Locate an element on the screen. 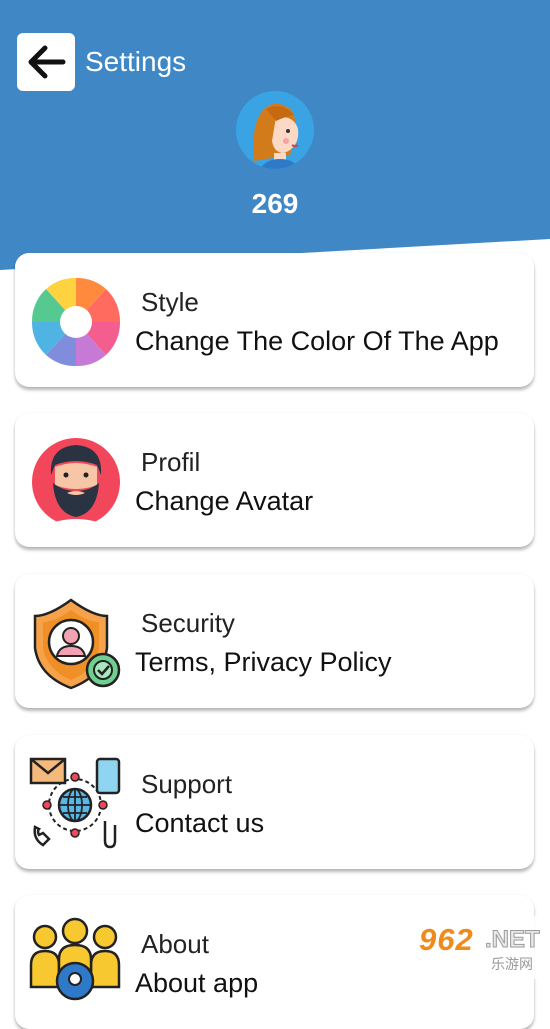 This screenshot has width=550, height=1029. support-title: Support is located at coordinates (187, 784).